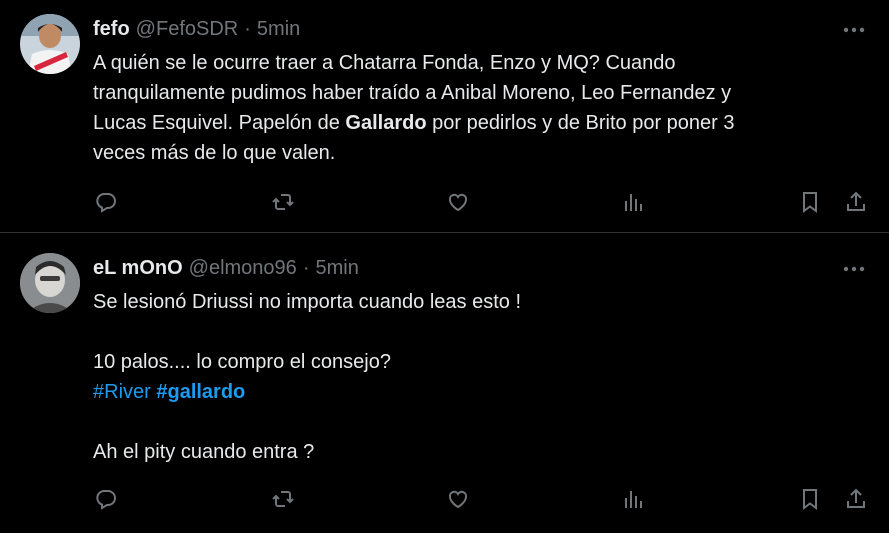 The image size is (889, 533). Describe the element at coordinates (204, 452) in the screenshot. I see `tweet-text-line: Ah el pity cuando entra ?` at that location.